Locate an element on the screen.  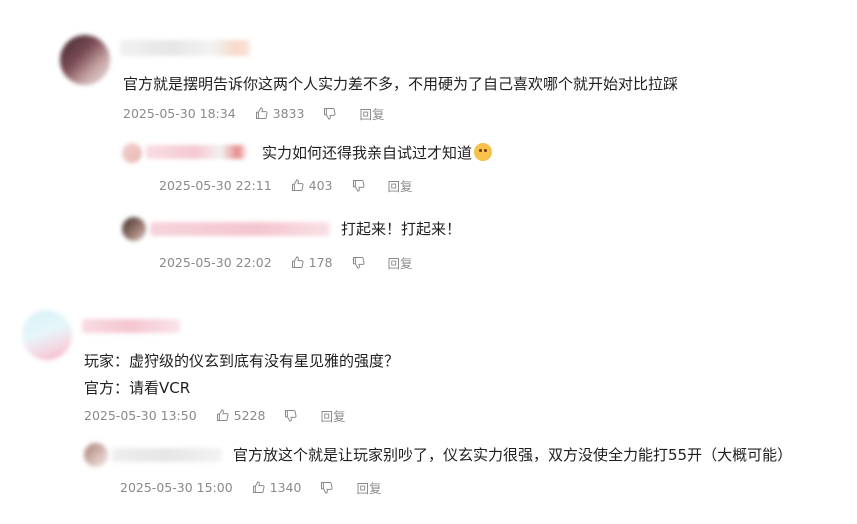
comment-meta: 2025-05-30 18:34 3833 回复 is located at coordinates (253, 113).